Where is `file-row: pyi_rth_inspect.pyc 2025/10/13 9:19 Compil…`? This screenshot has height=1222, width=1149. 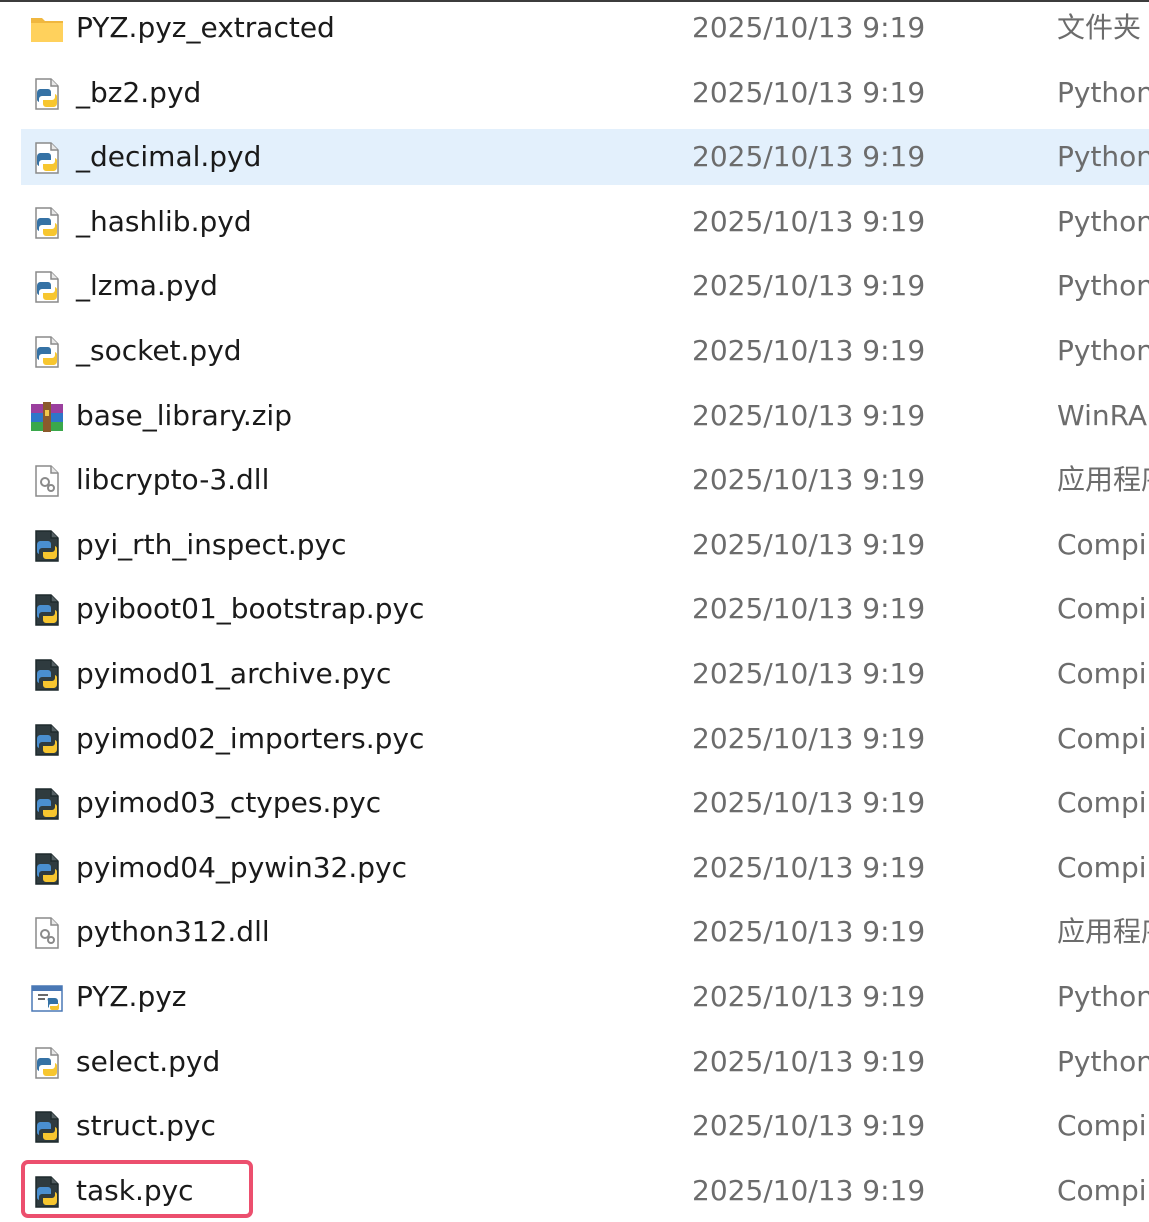 file-row: pyi_rth_inspect.pyc 2025/10/13 9:19 Compil… is located at coordinates (585, 545).